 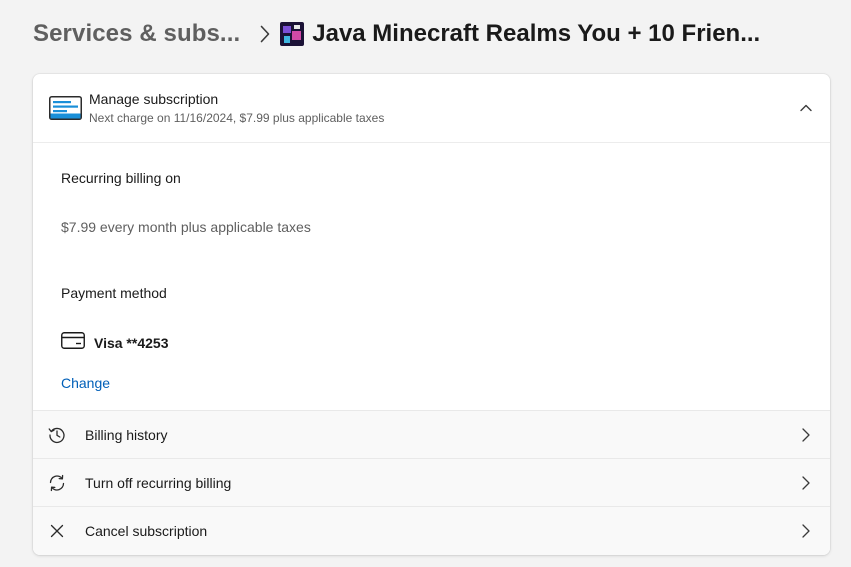 I want to click on history-icon, so click(x=57, y=435).